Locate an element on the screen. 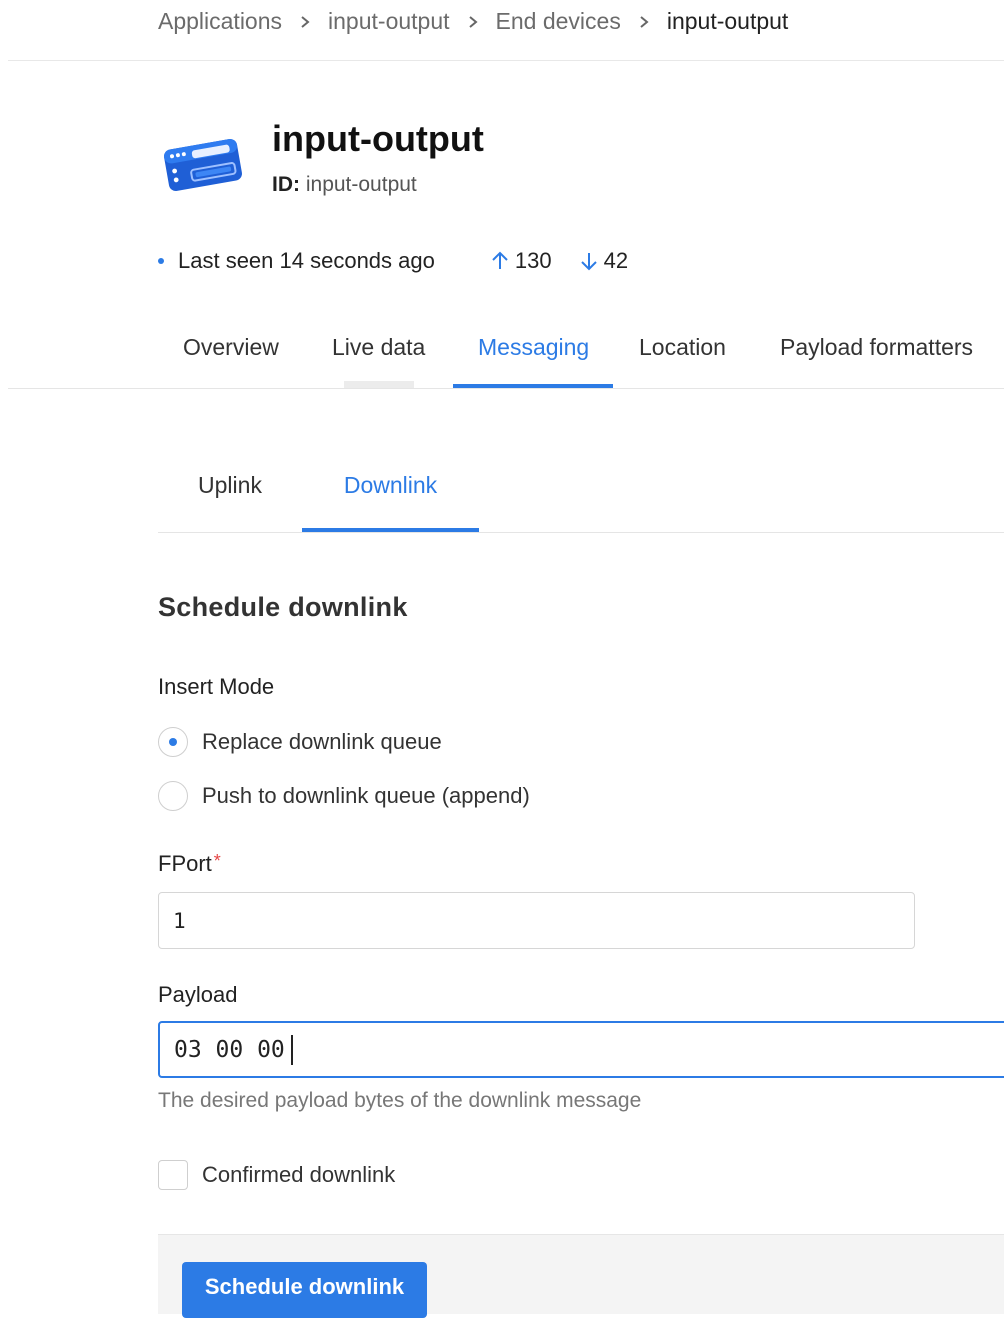 This screenshot has height=1318, width=1004. tab-payload-formatters: Payload formatters is located at coordinates (879, 360).